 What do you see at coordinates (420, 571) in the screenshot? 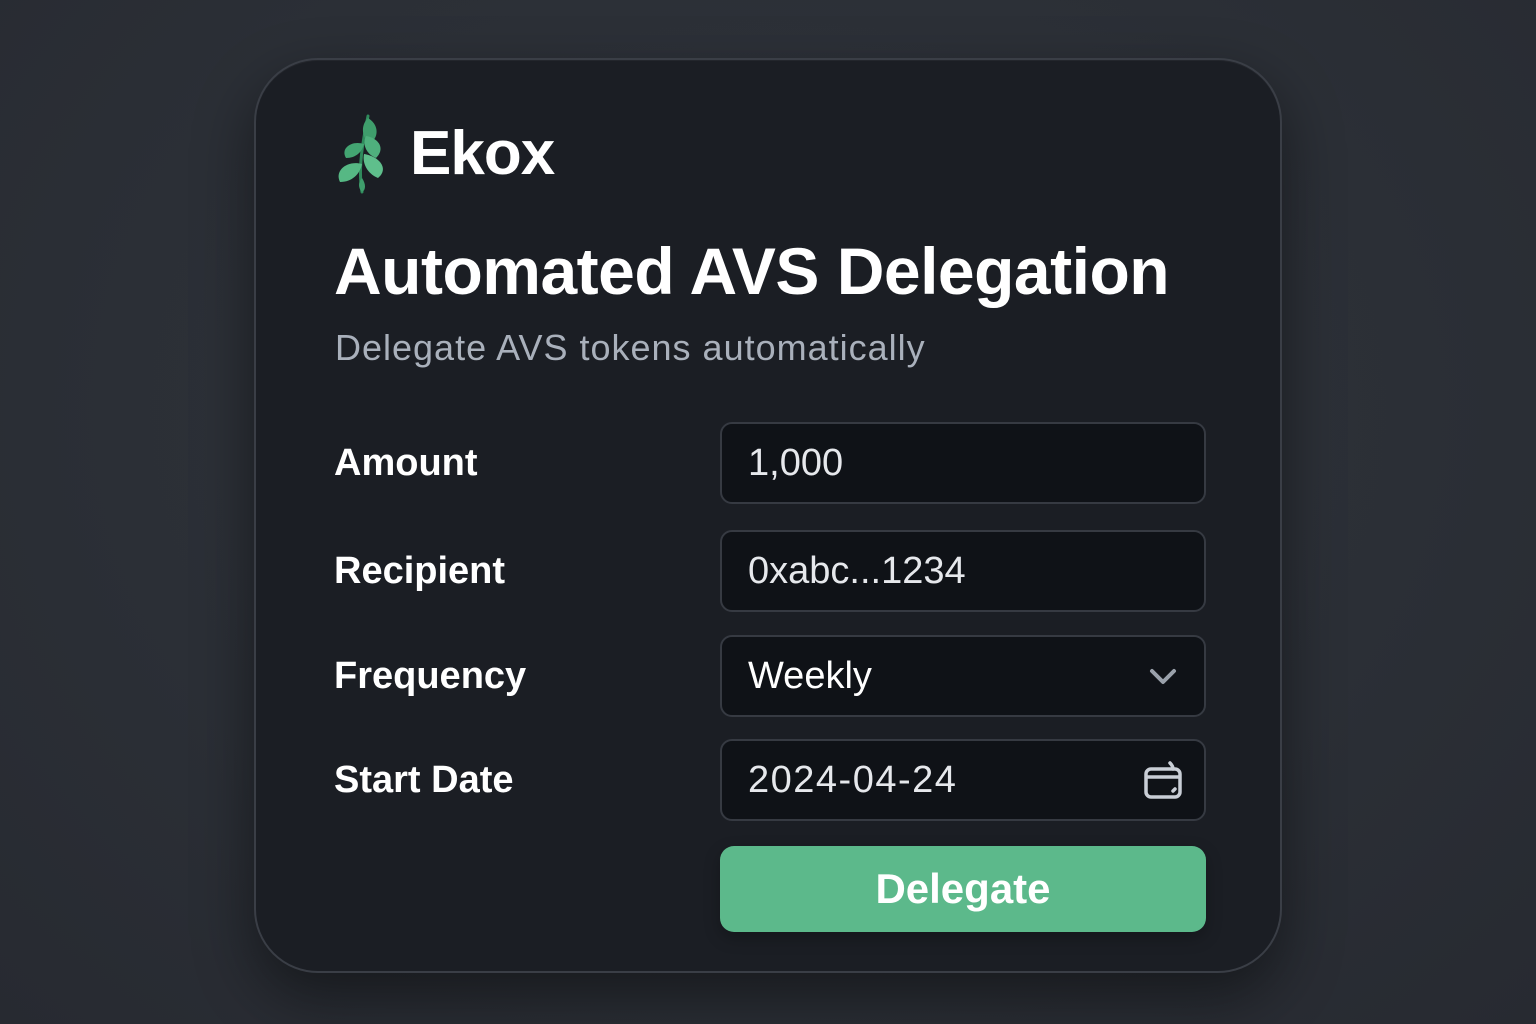
I see `recipient-label: Recipient` at bounding box center [420, 571].